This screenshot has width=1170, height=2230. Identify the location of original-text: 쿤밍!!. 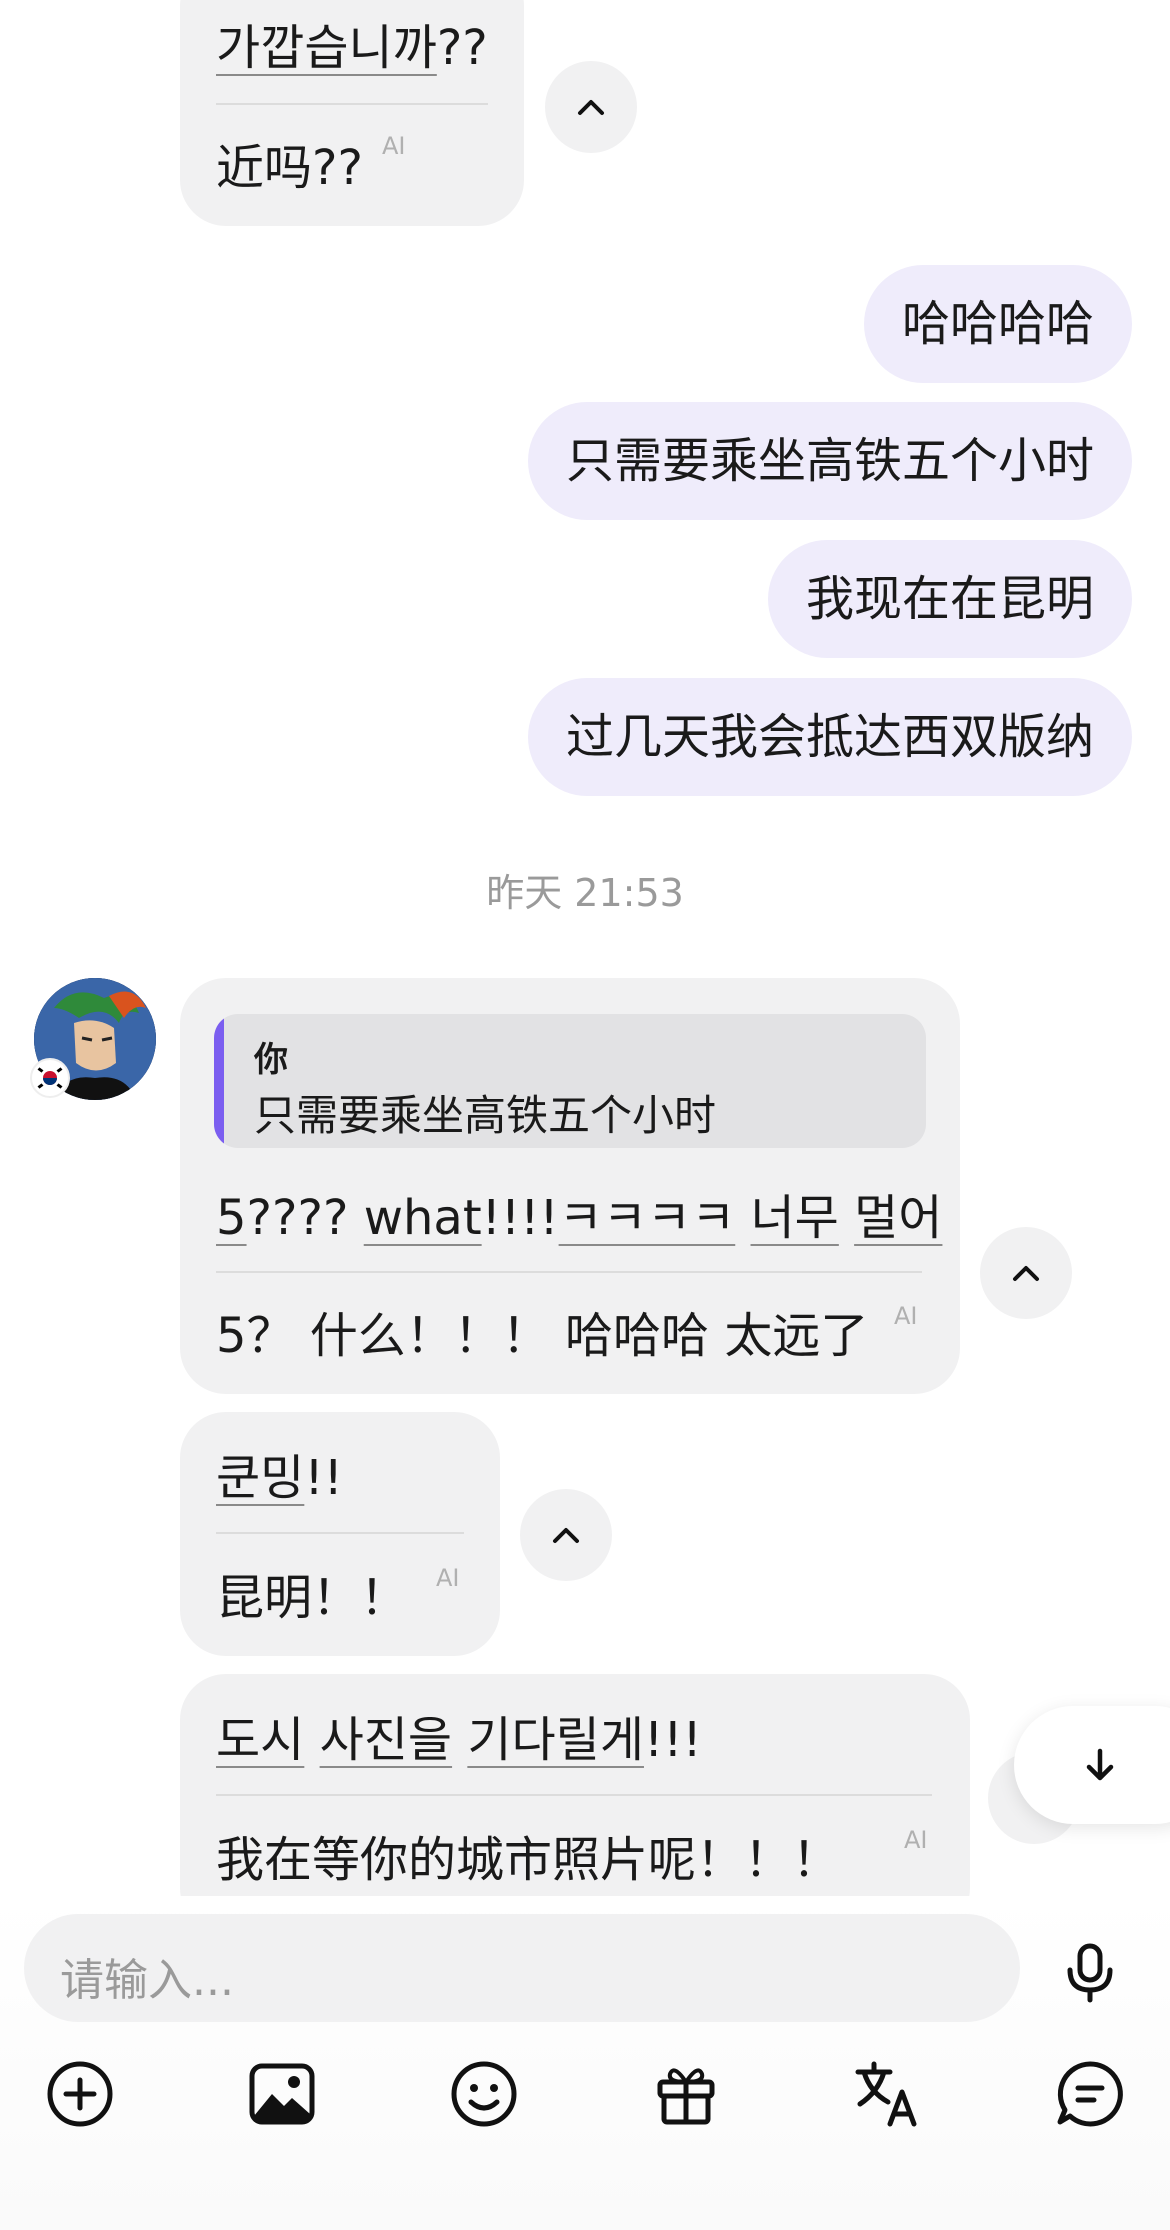
(279, 1473).